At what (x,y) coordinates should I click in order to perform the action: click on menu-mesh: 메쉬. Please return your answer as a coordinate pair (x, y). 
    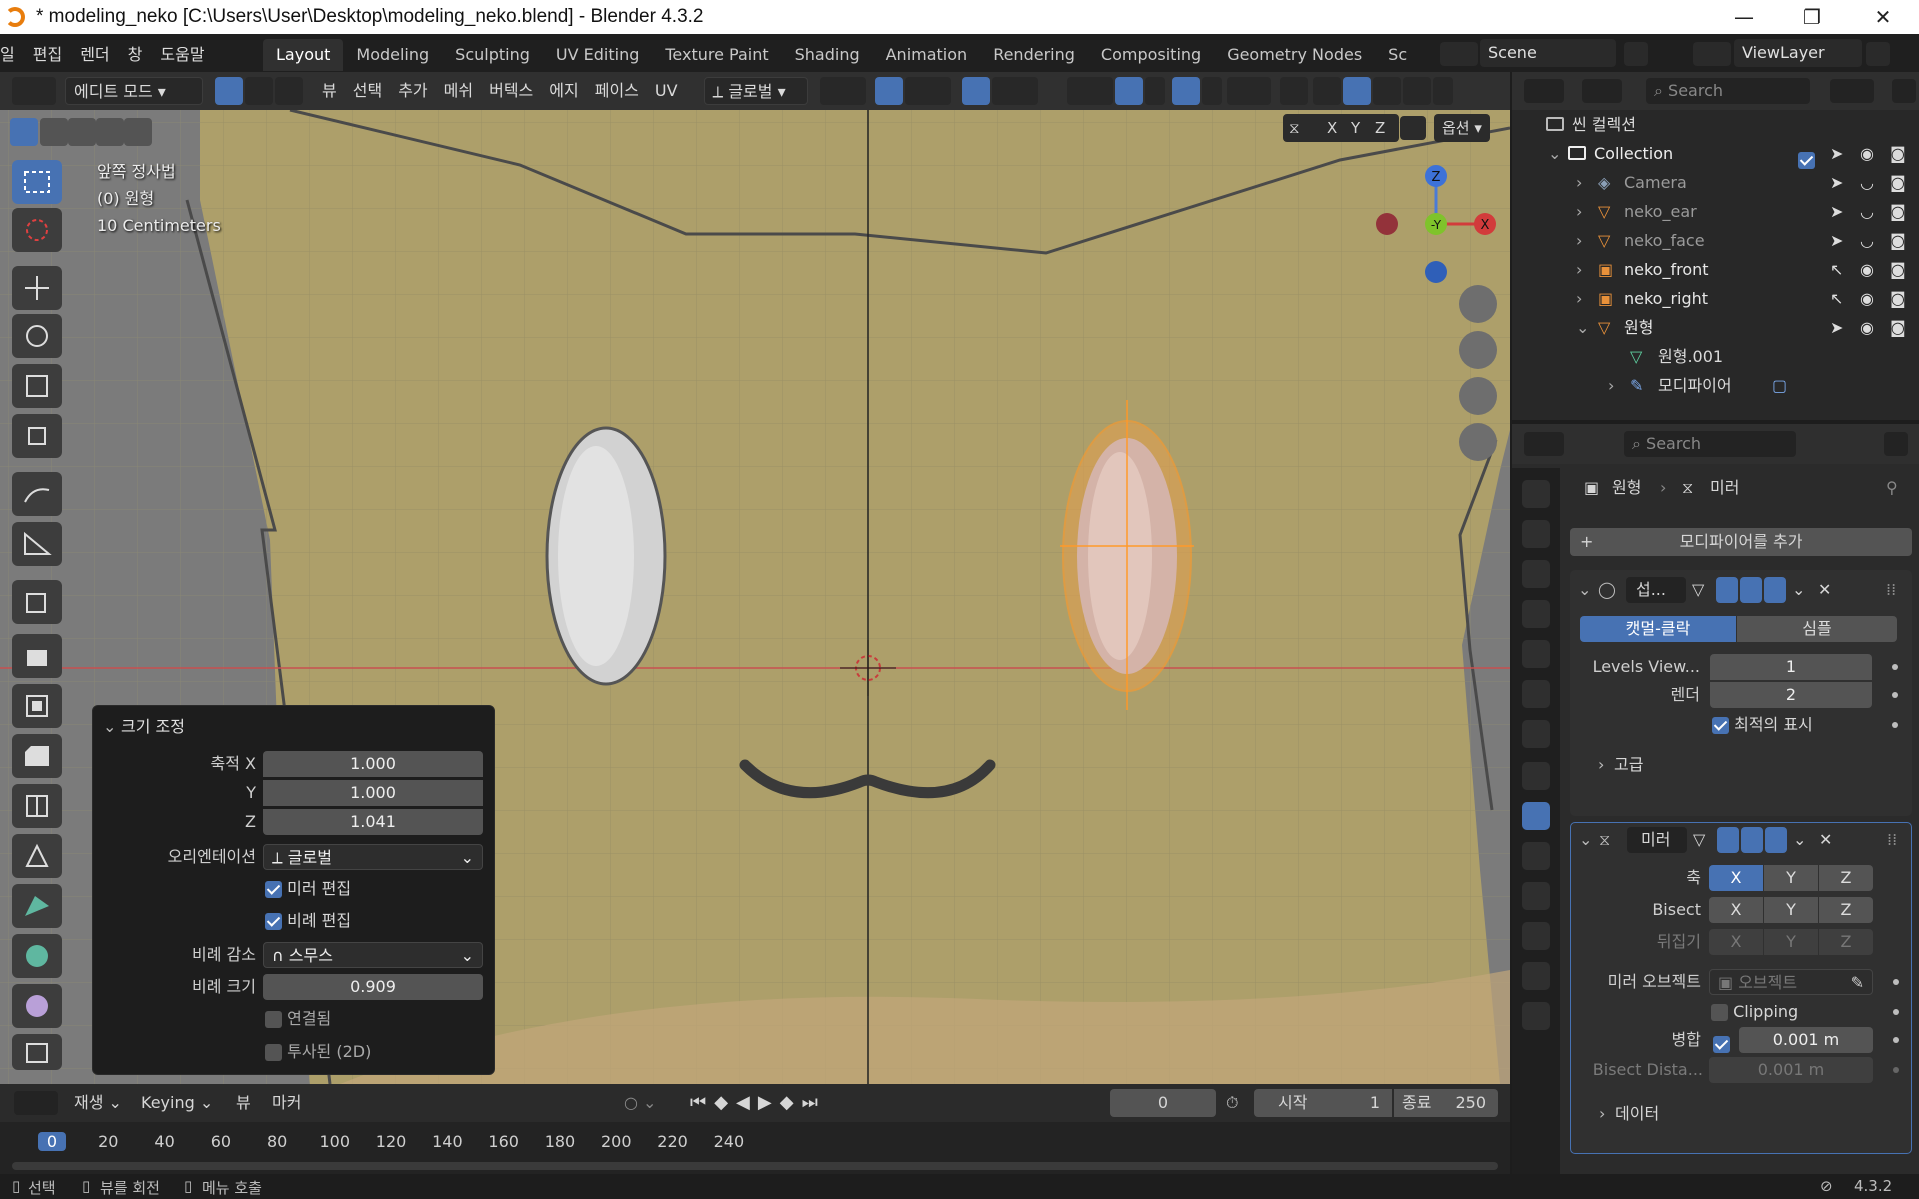
    Looking at the image, I should click on (458, 91).